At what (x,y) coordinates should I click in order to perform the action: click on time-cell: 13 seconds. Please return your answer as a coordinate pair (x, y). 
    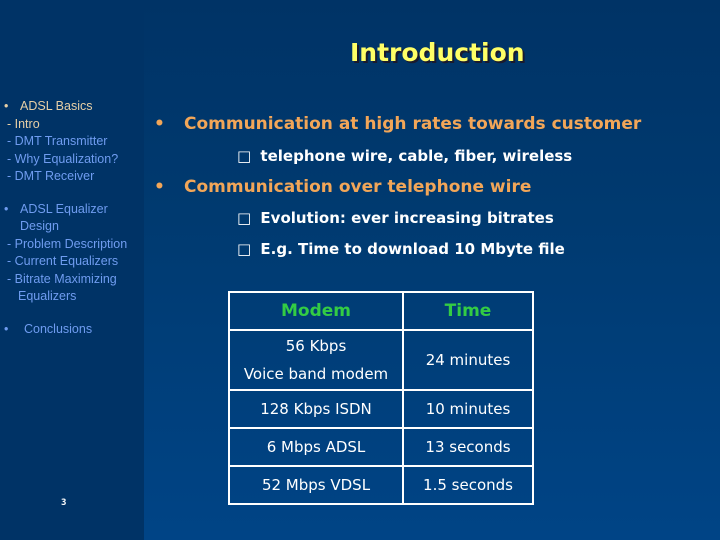
    Looking at the image, I should click on (468, 447).